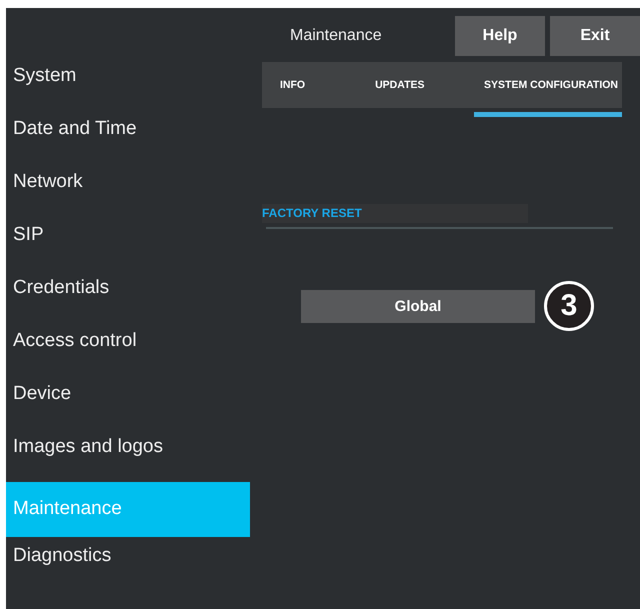 This screenshot has width=640, height=609. Describe the element at coordinates (399, 87) in the screenshot. I see `tab: UPDATES` at that location.